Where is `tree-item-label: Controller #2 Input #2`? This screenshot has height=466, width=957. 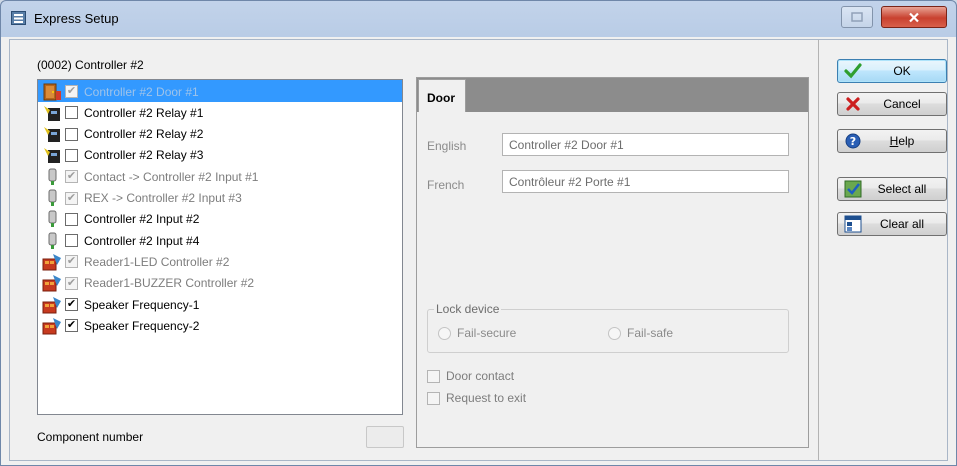 tree-item-label: Controller #2 Input #2 is located at coordinates (142, 219).